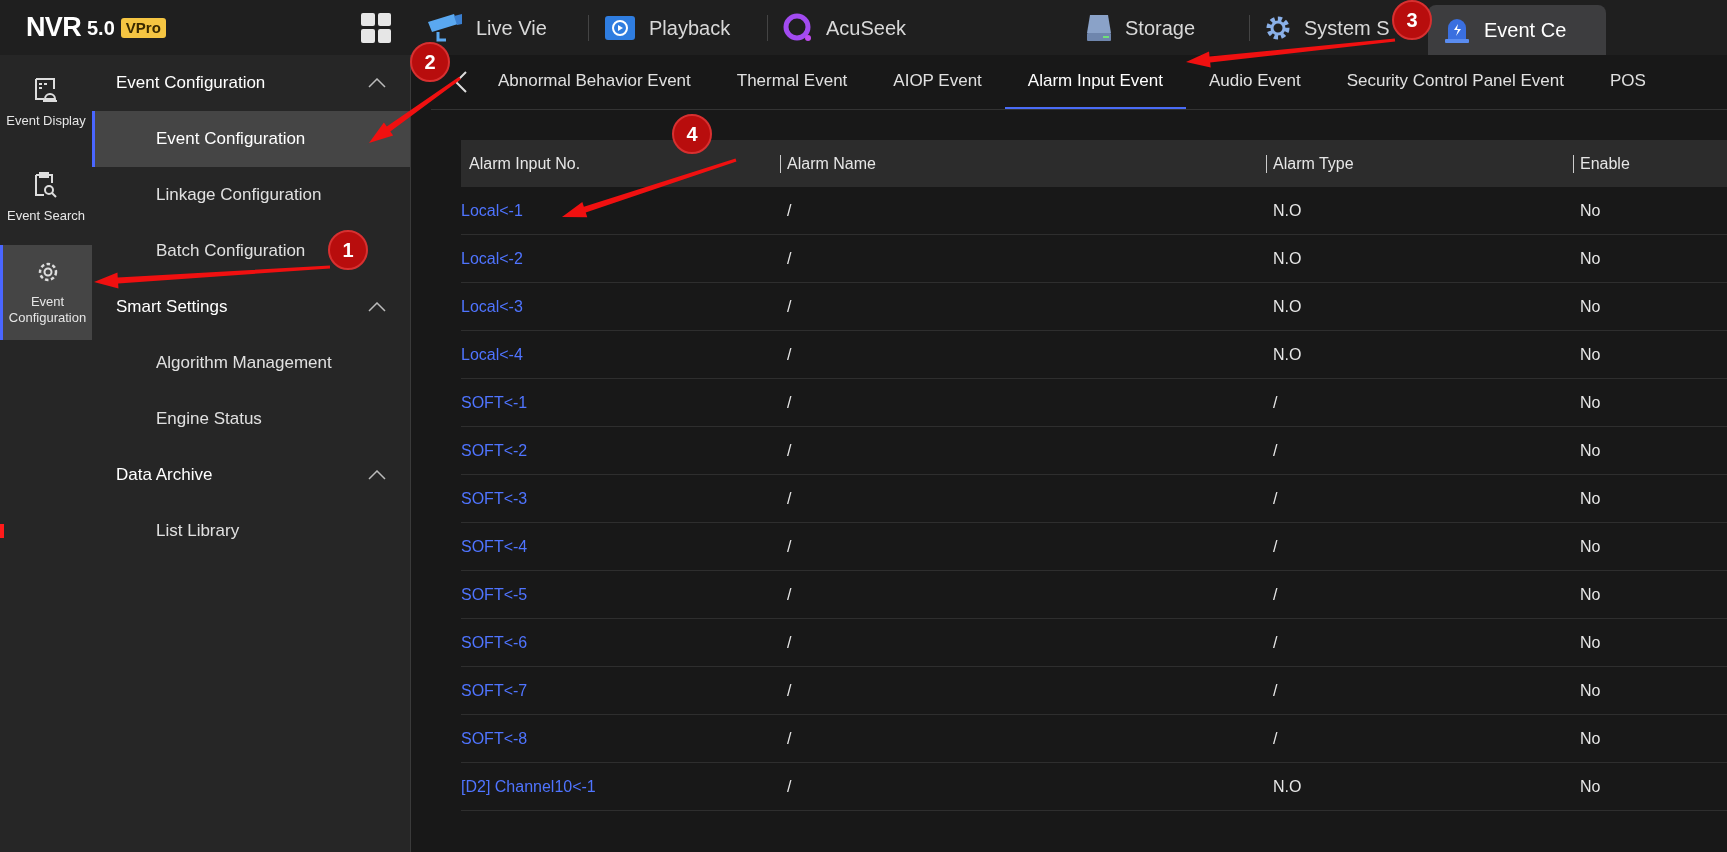 The height and width of the screenshot is (852, 1727). Describe the element at coordinates (164, 475) in the screenshot. I see `menu-group-label: Data Archive` at that location.